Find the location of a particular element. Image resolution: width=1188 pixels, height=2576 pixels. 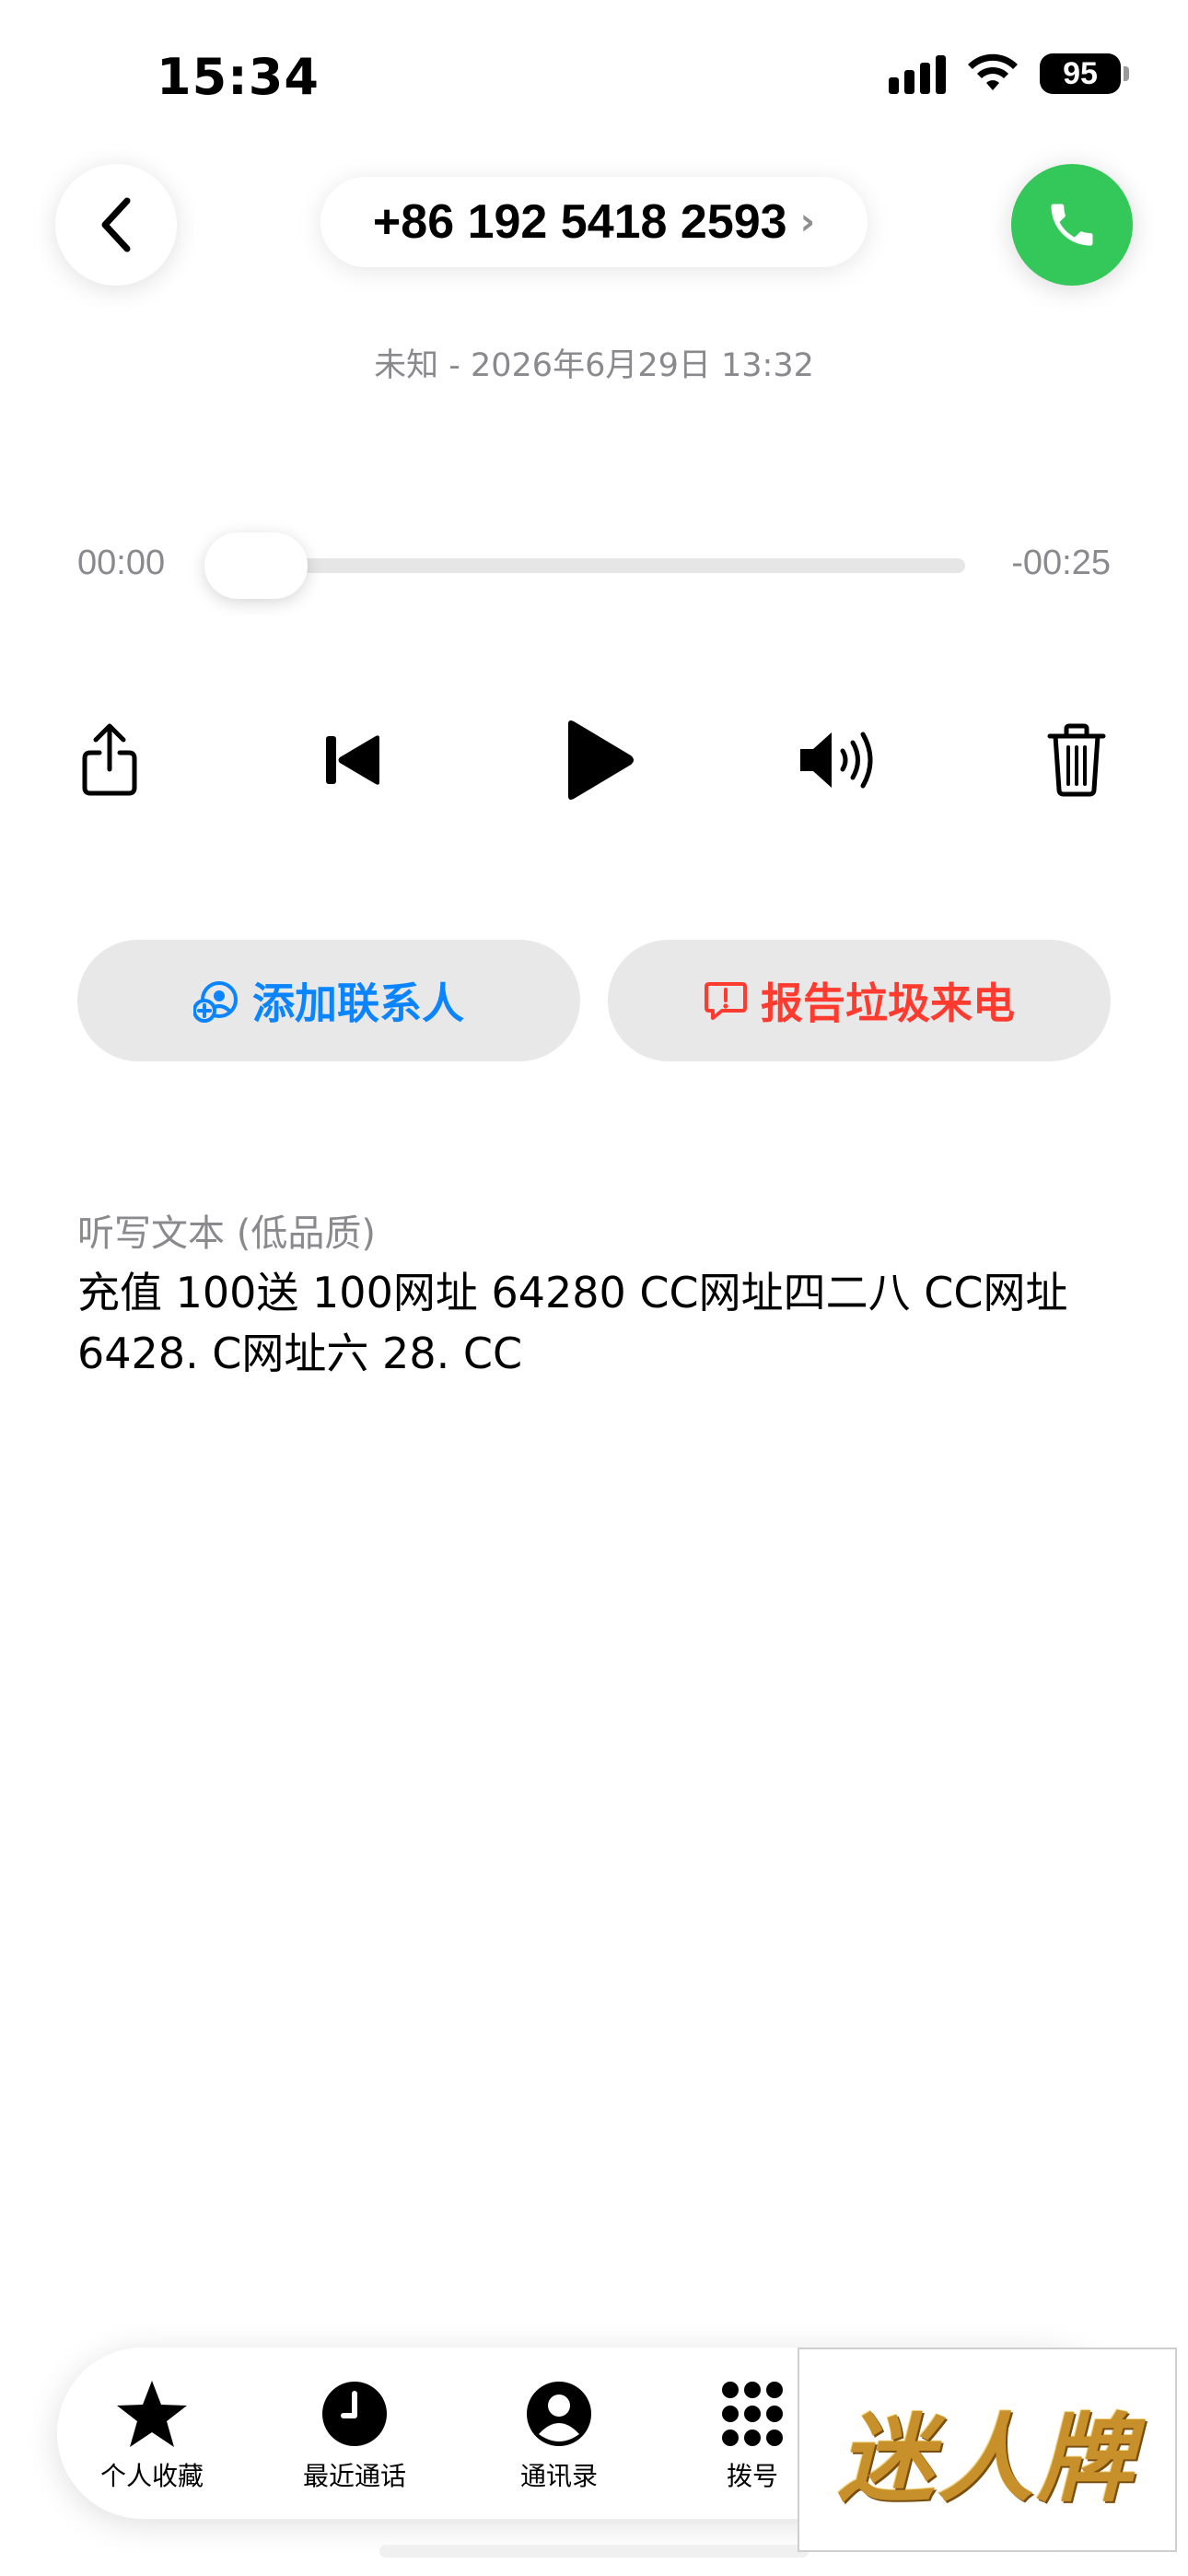

person-circle-icon is located at coordinates (559, 2414).